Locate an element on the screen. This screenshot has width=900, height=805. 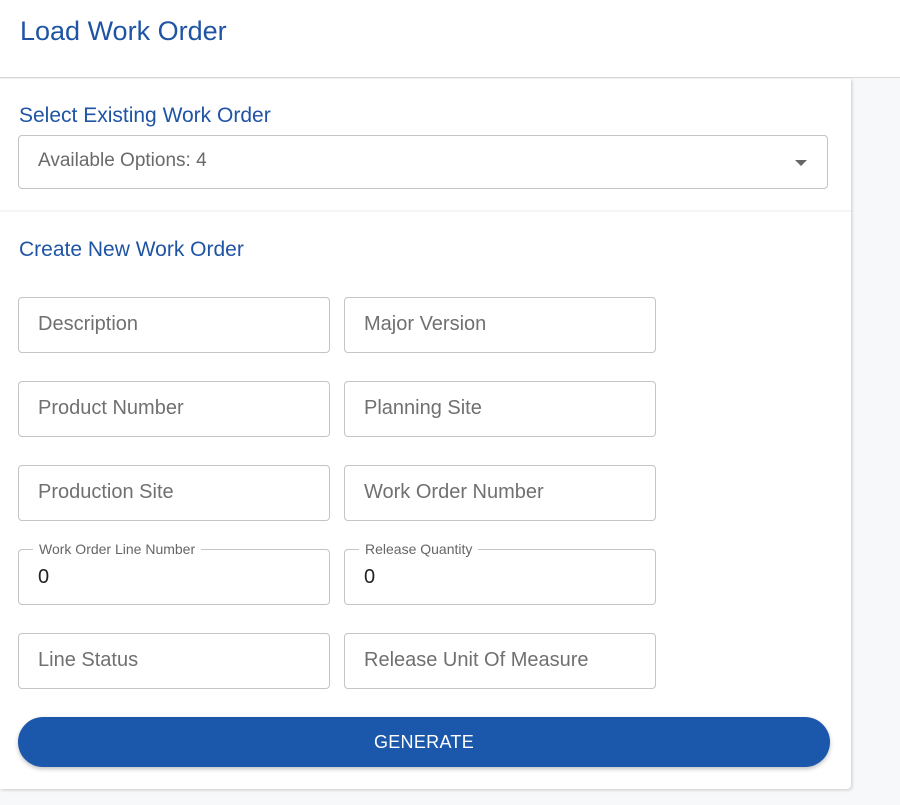
section-divider is located at coordinates (425, 211).